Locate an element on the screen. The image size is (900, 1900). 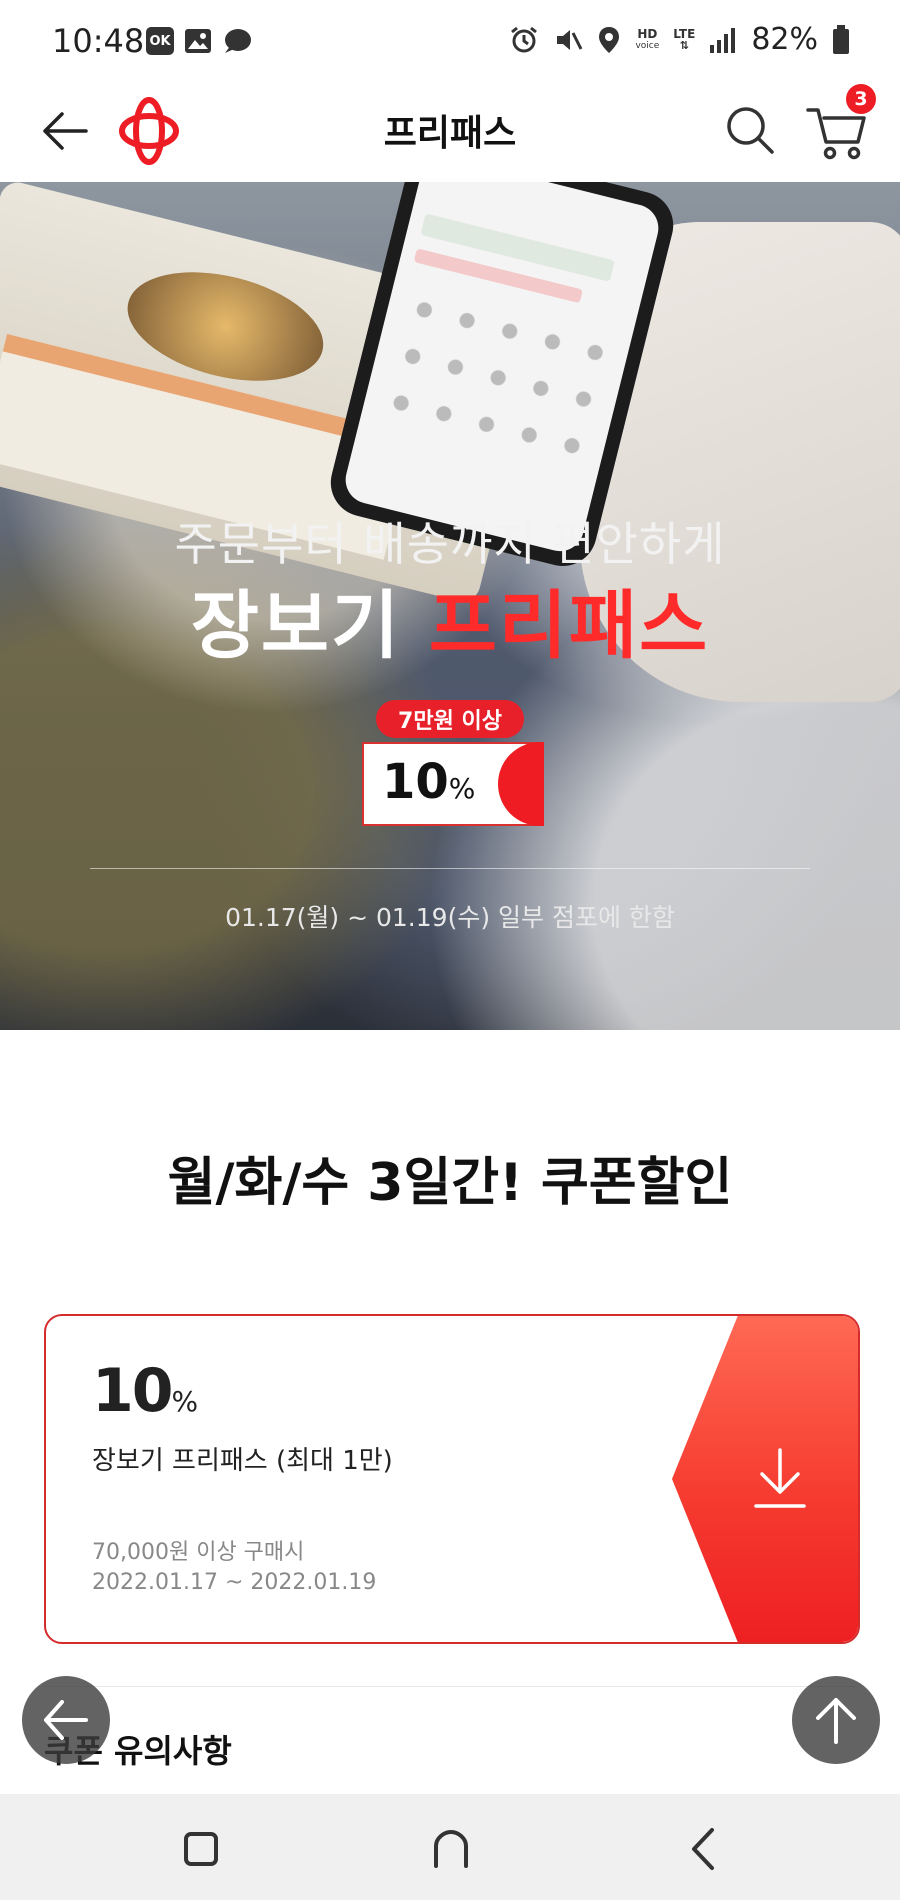
hero-discount-value: 10 is located at coordinates (415, 782).